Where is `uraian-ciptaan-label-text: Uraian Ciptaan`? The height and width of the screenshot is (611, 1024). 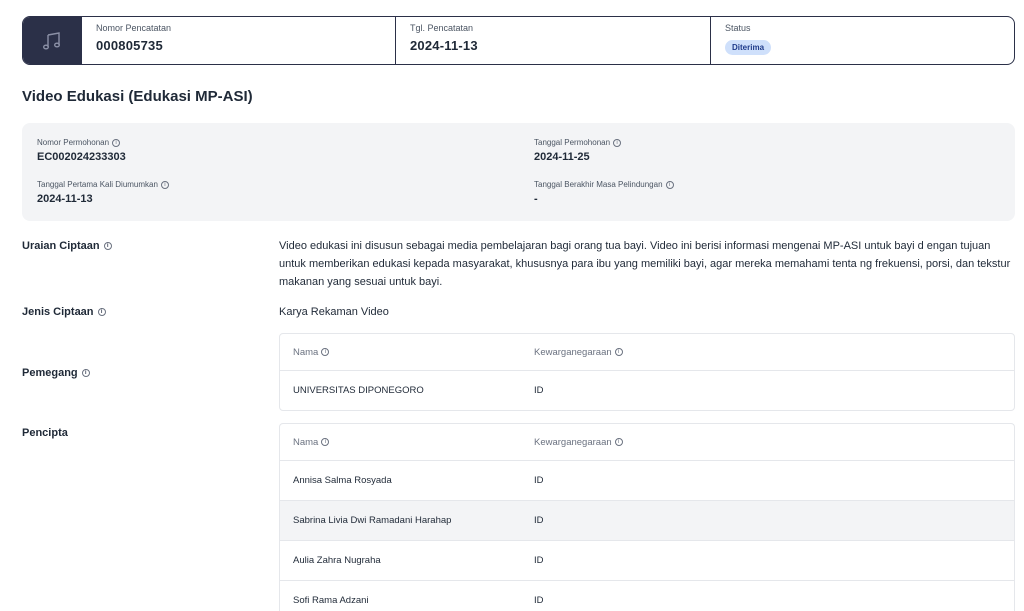
uraian-ciptaan-label-text: Uraian Ciptaan is located at coordinates (61, 246).